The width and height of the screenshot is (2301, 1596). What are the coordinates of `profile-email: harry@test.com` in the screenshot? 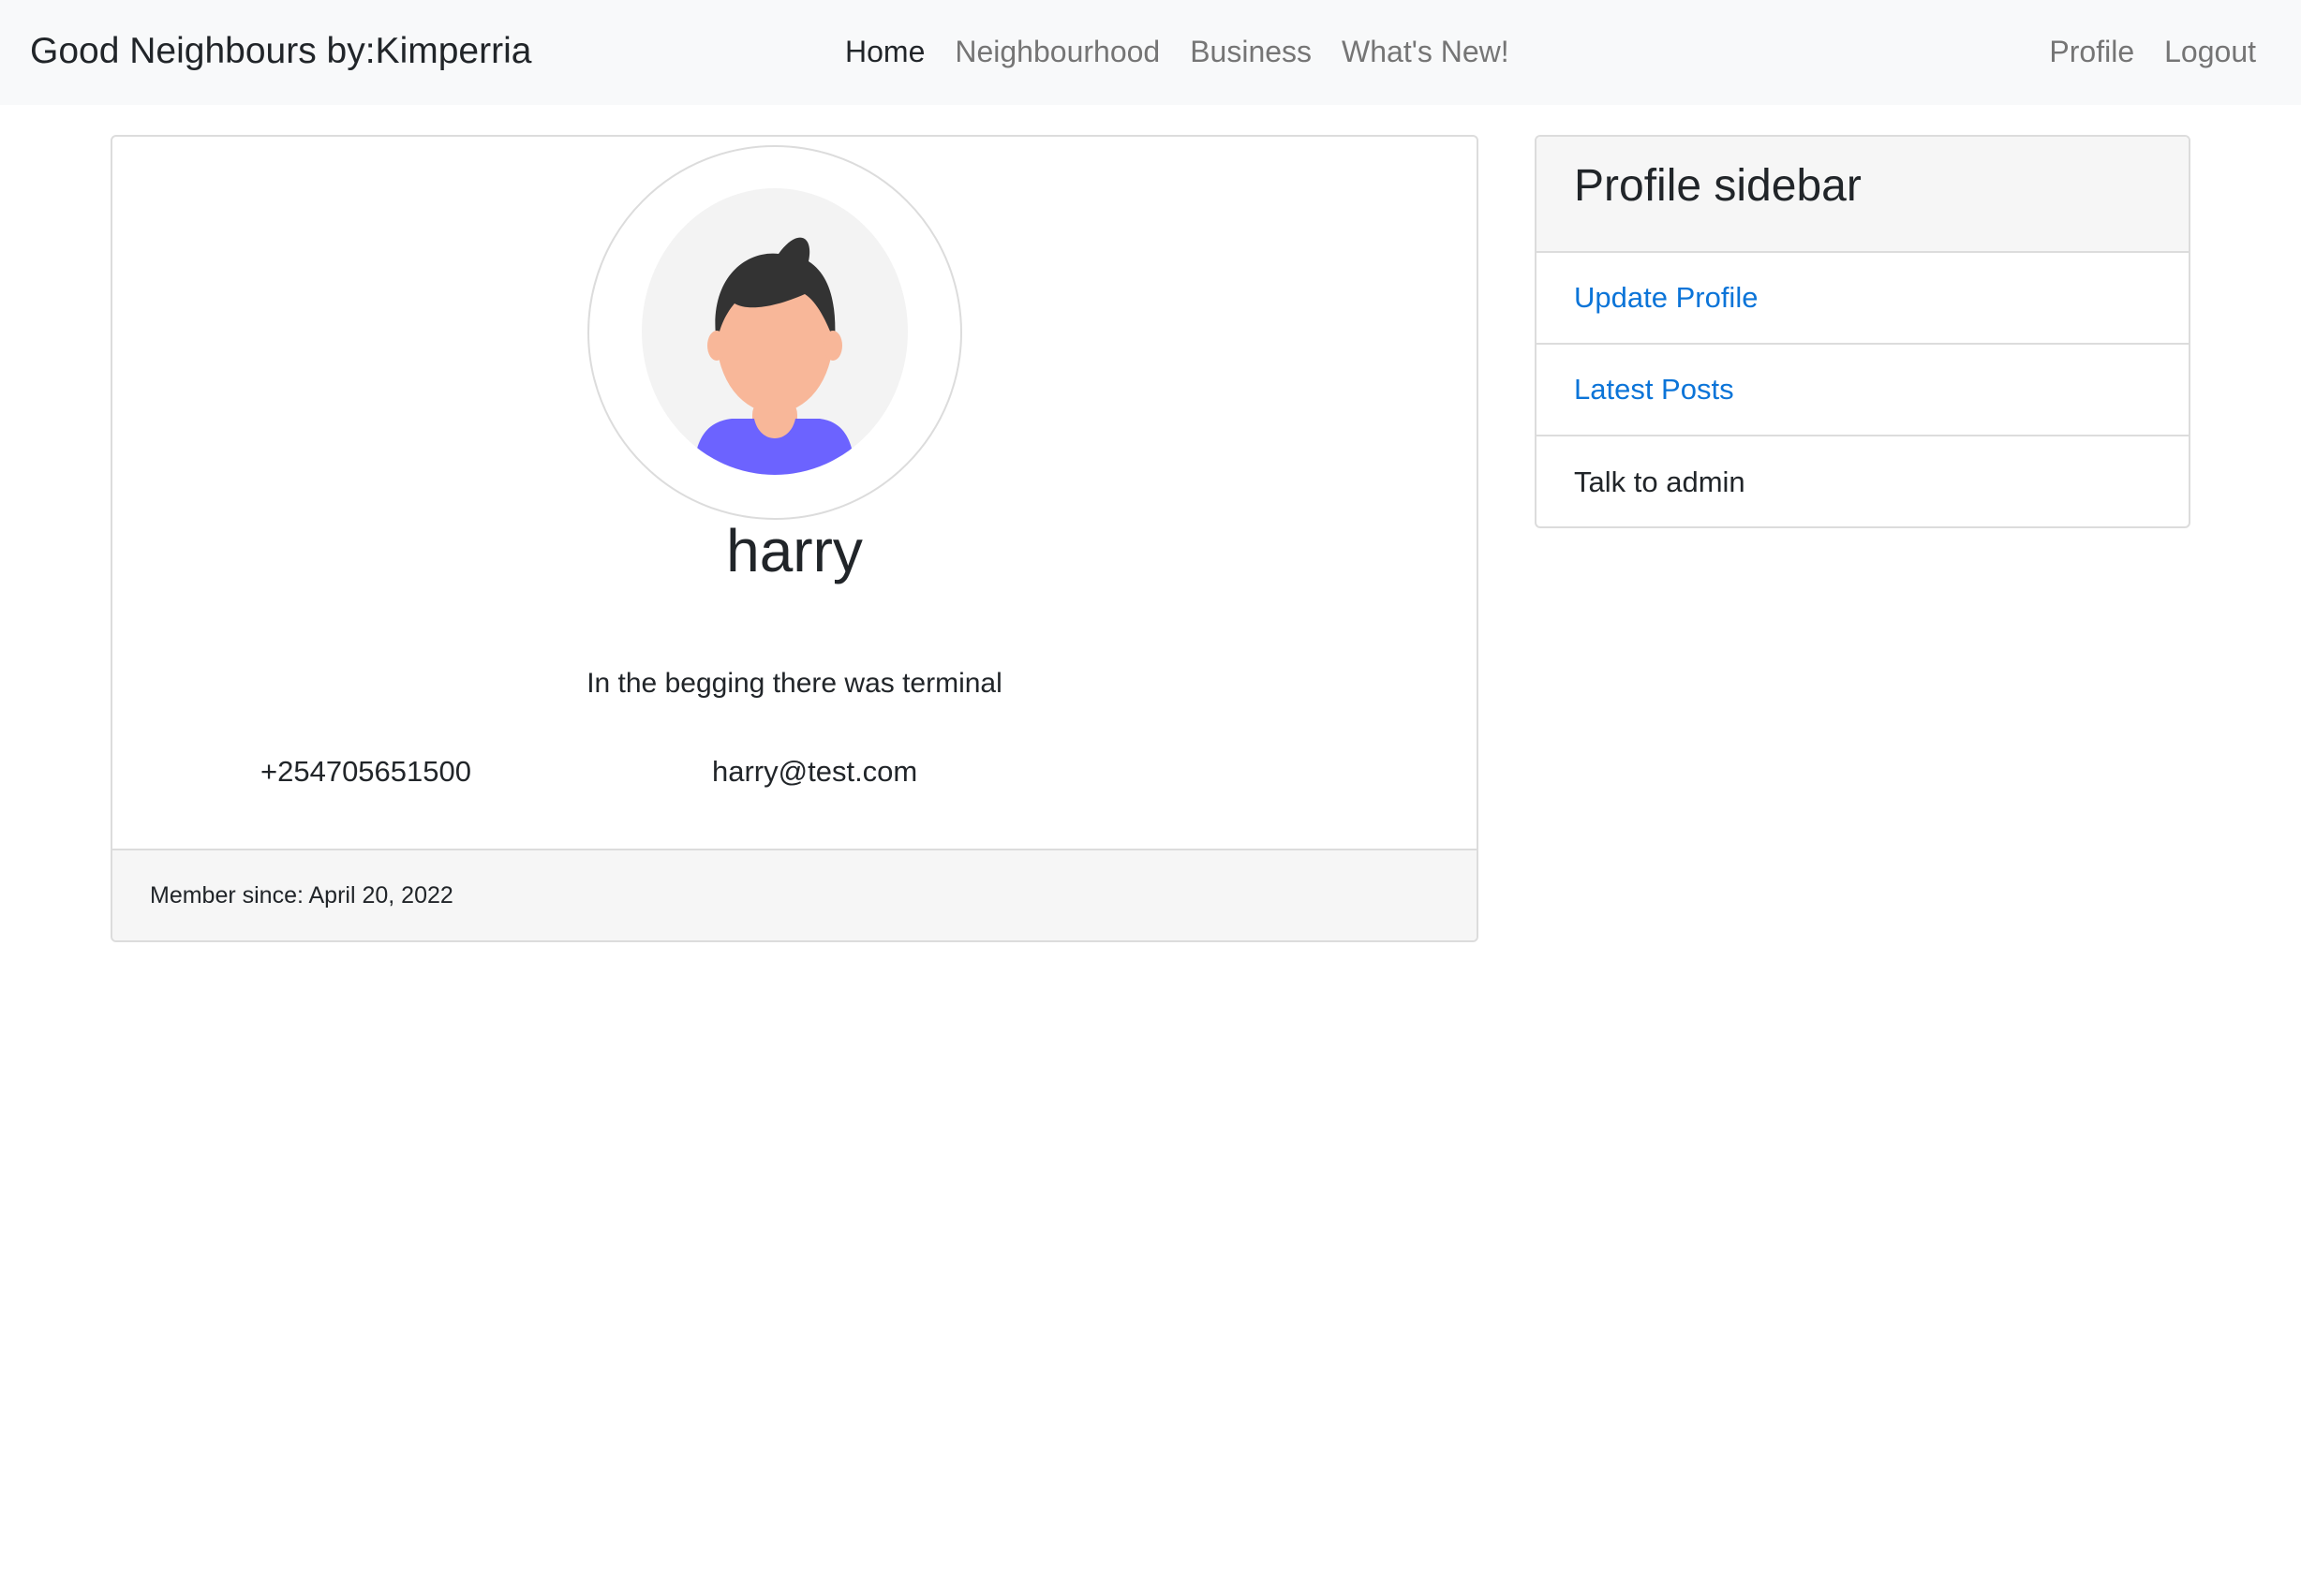 It's located at (815, 771).